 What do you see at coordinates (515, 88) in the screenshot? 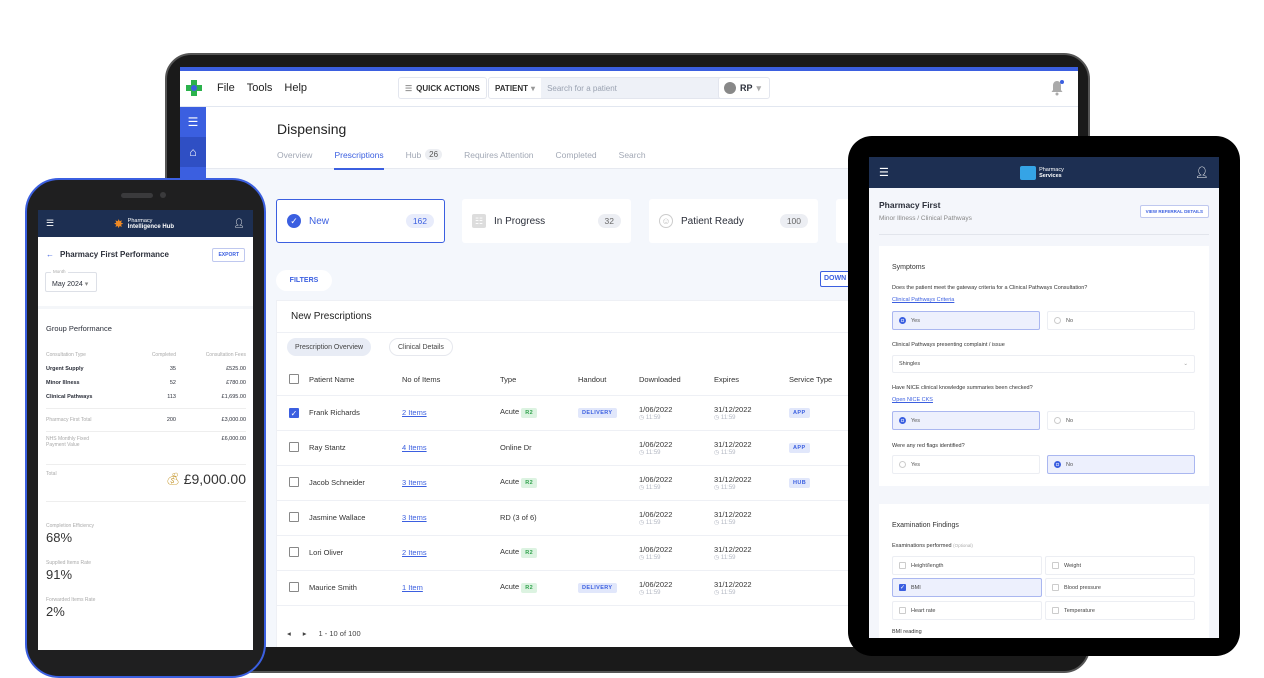
I see `patient-type-select: PATIENT ▾` at bounding box center [515, 88].